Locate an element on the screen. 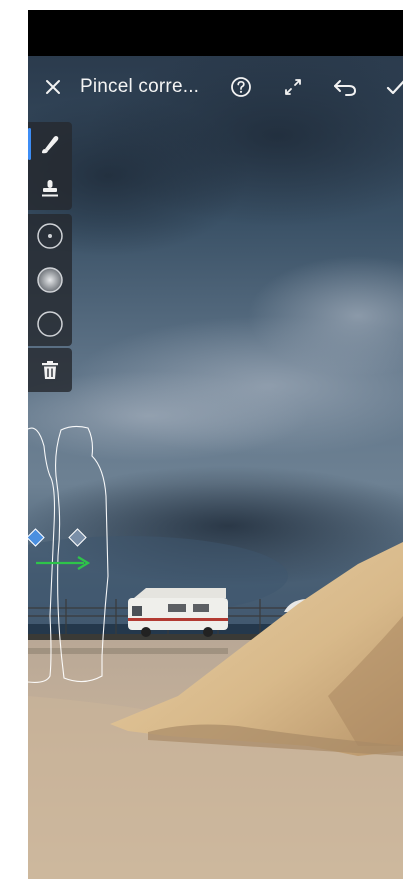 Image resolution: width=403 pixels, height=879 pixels. close-button is located at coordinates (53, 87).